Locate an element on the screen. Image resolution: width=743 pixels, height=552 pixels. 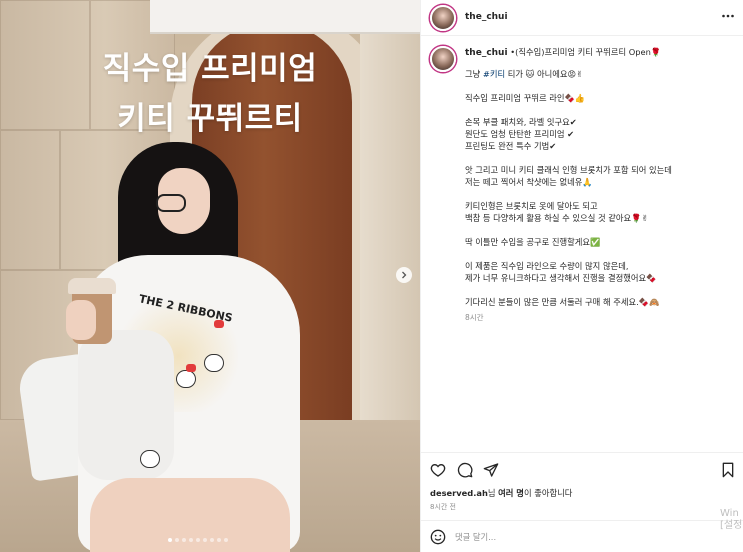
likes-suffix: 이 좋아합니다 is located at coordinates (548, 493).